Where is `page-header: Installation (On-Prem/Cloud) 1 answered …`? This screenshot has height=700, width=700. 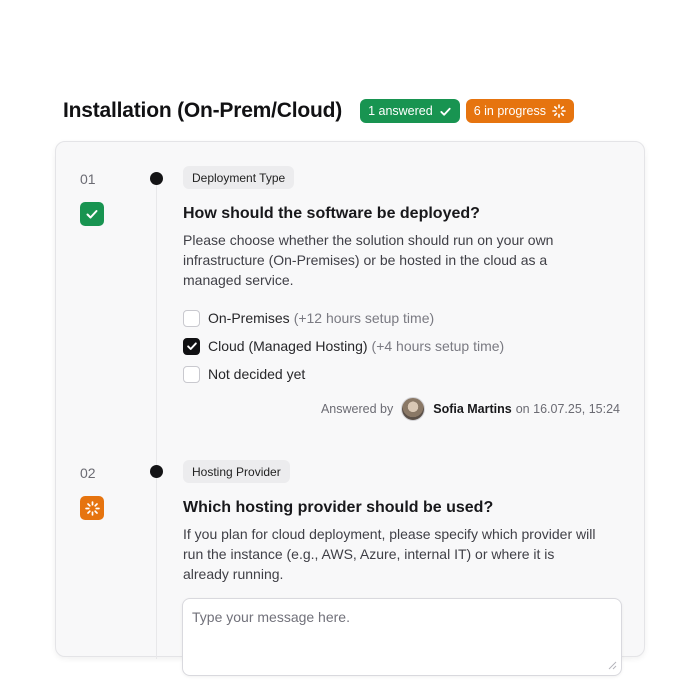
page-header: Installation (On-Prem/Cloud) 1 answered … is located at coordinates (321, 111).